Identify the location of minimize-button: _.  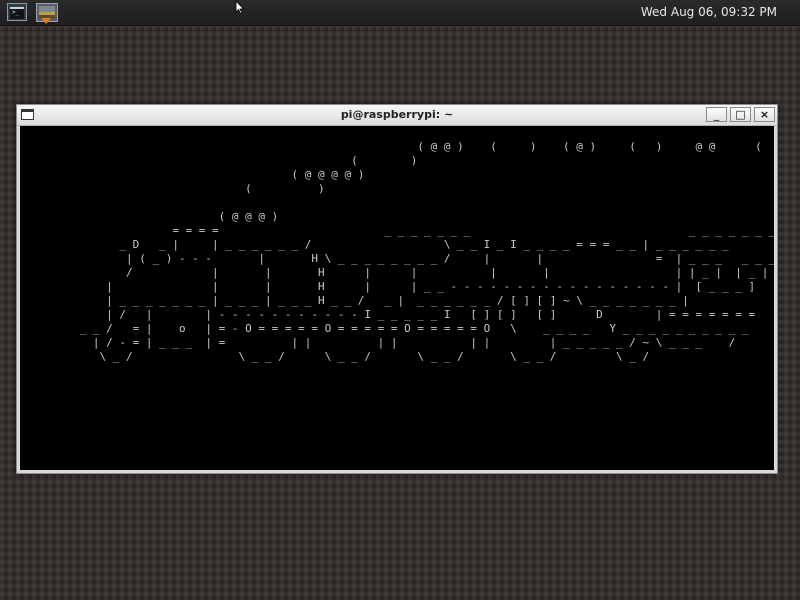
(716, 114).